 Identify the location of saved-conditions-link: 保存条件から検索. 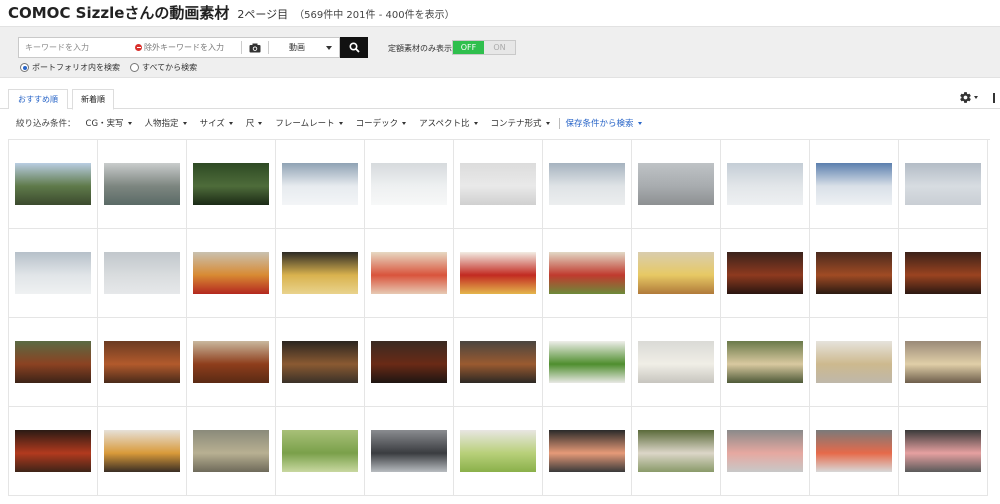
(604, 123).